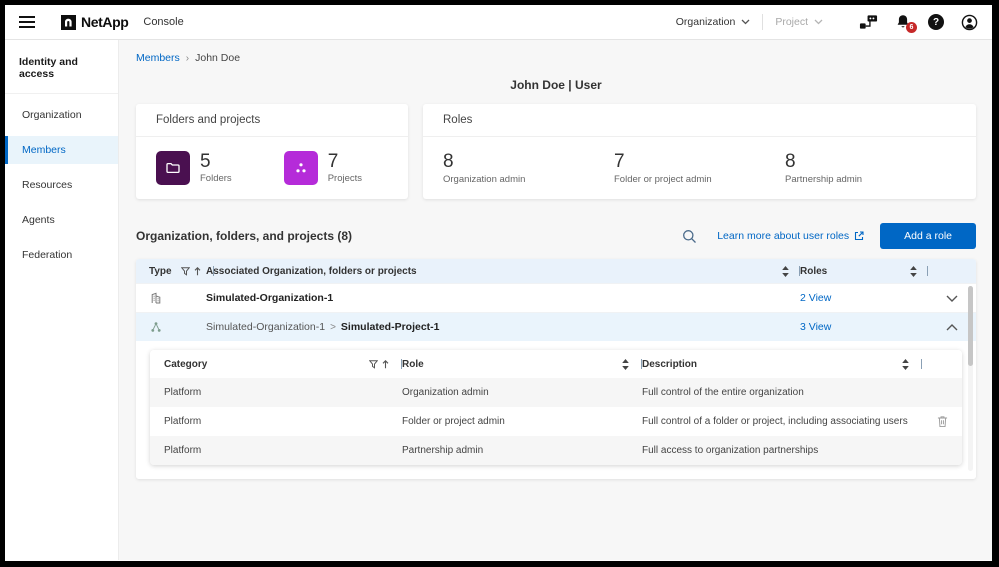  What do you see at coordinates (952, 298) in the screenshot?
I see `expand-chevron-down-icon` at bounding box center [952, 298].